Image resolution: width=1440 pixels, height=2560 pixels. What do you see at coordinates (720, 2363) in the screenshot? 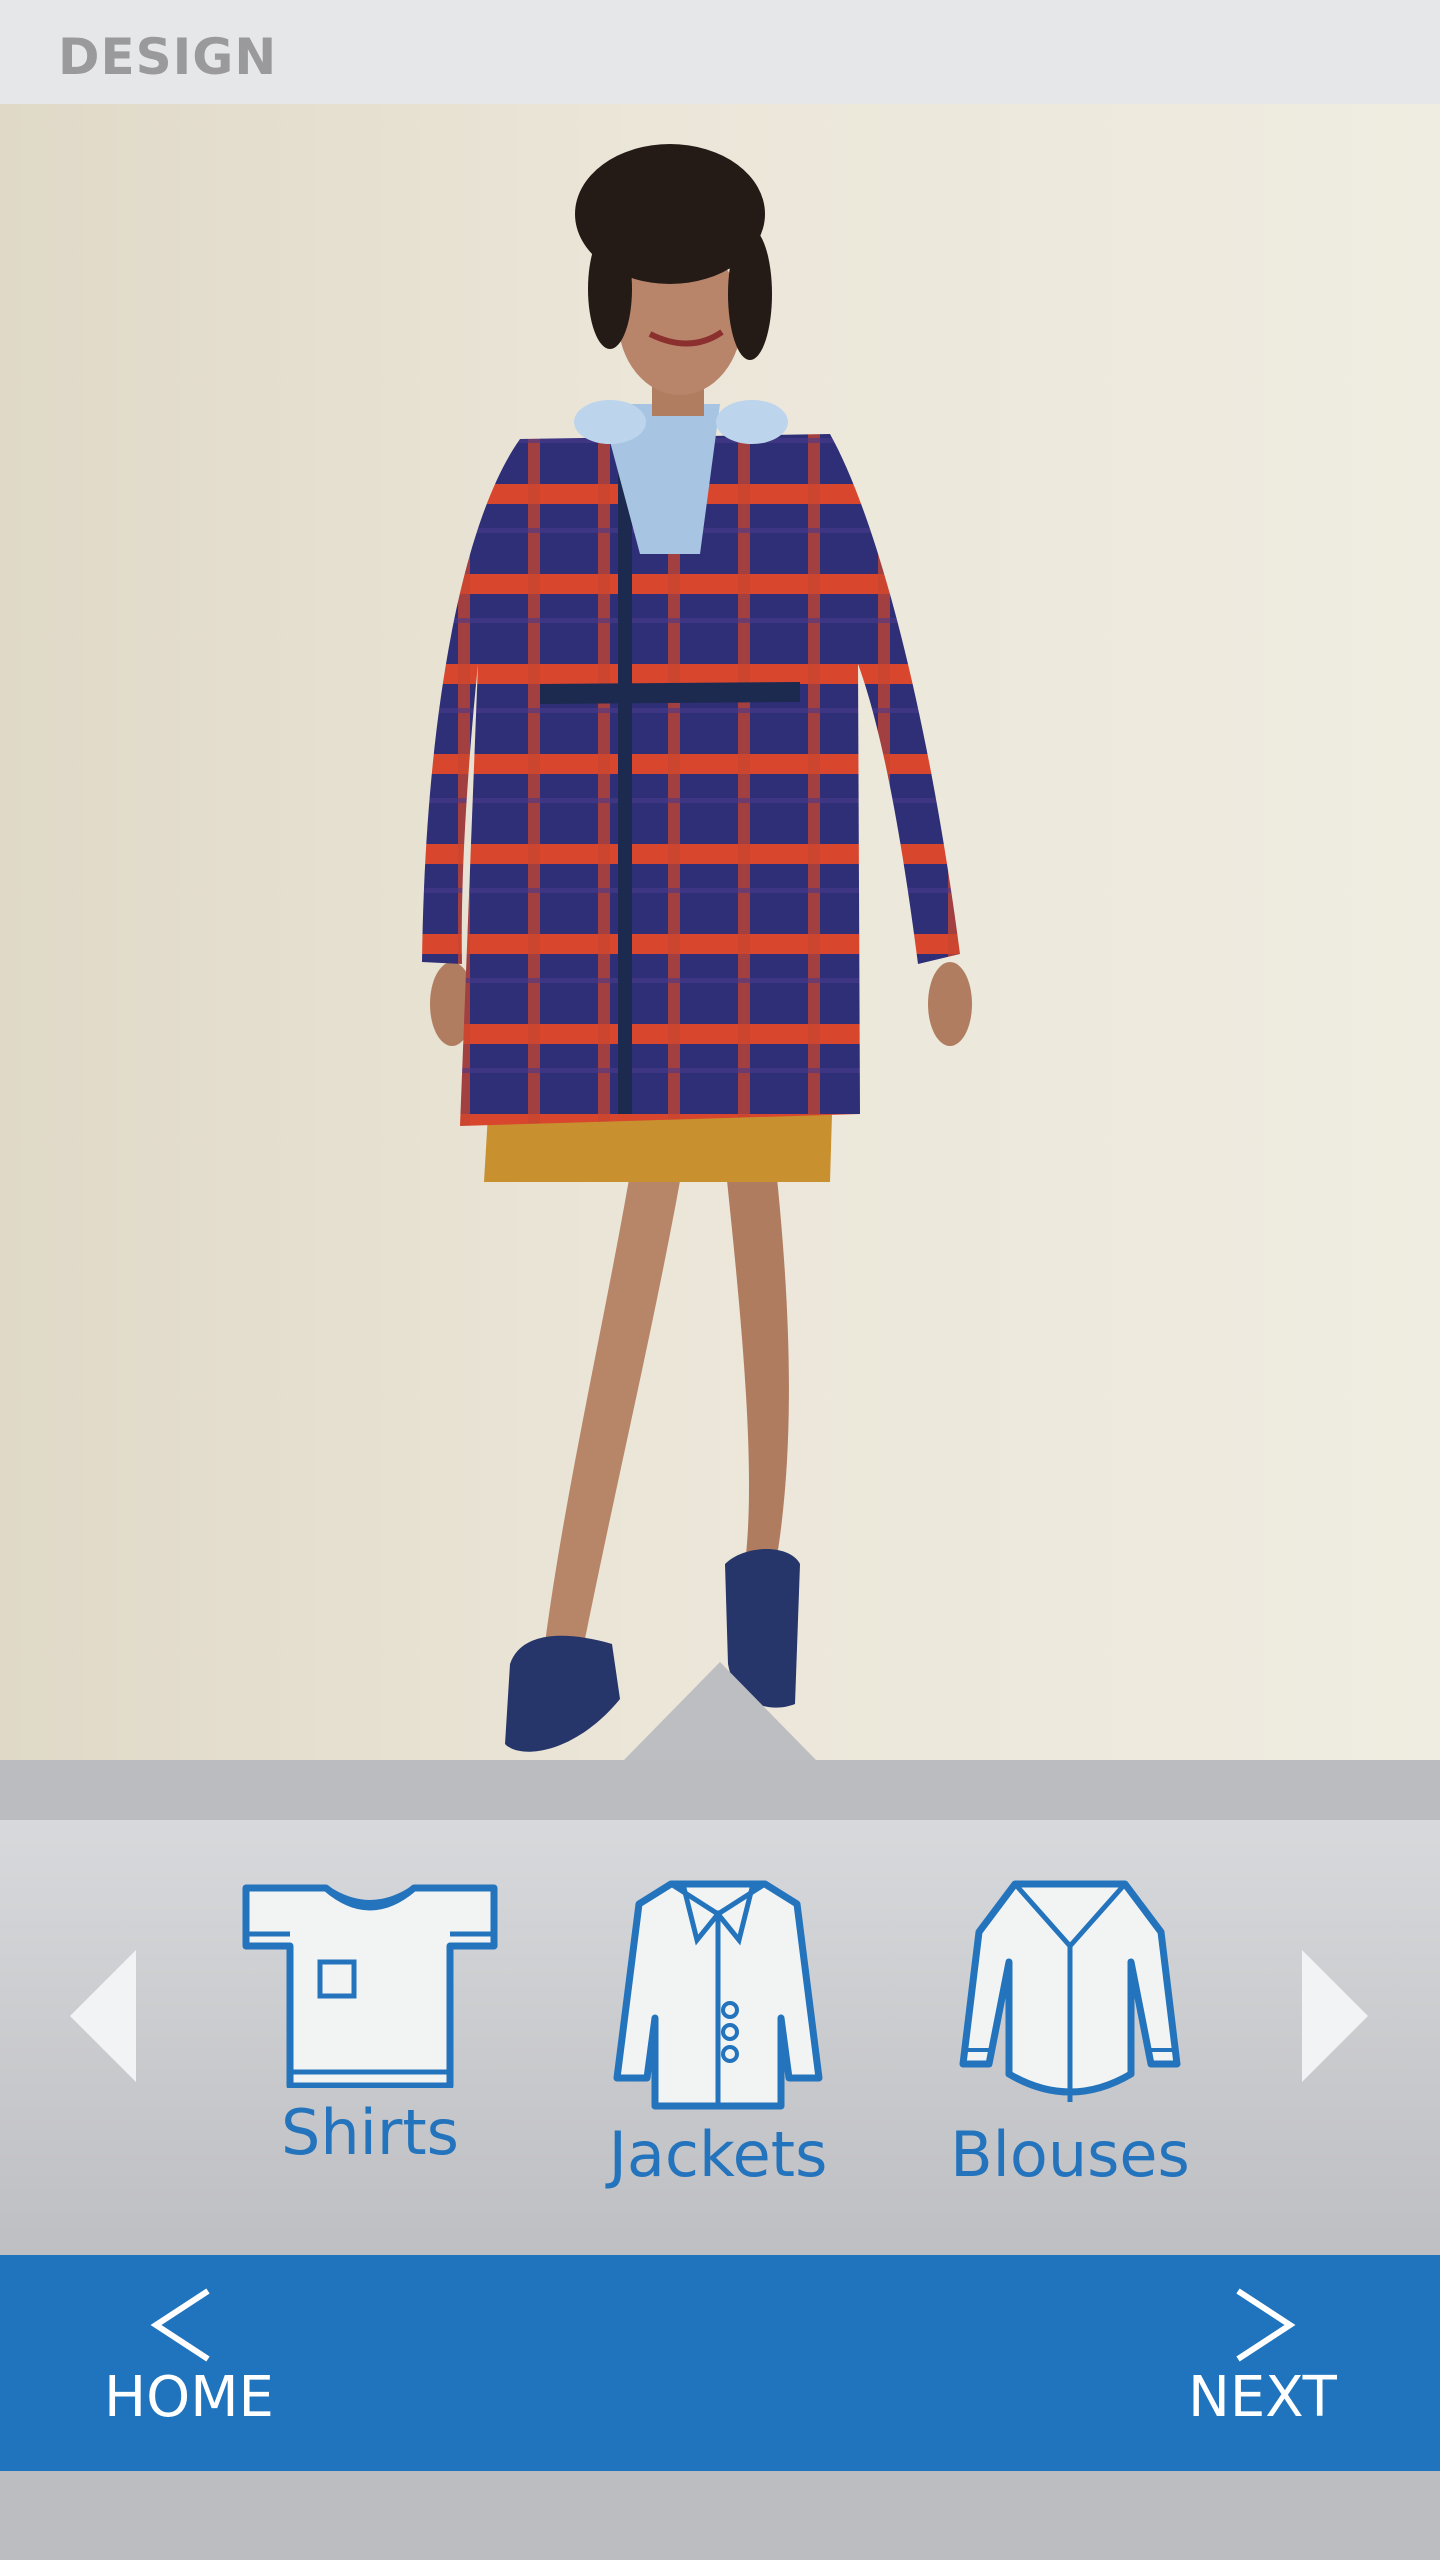
I see `bottom-nav: HOME NEXT` at bounding box center [720, 2363].